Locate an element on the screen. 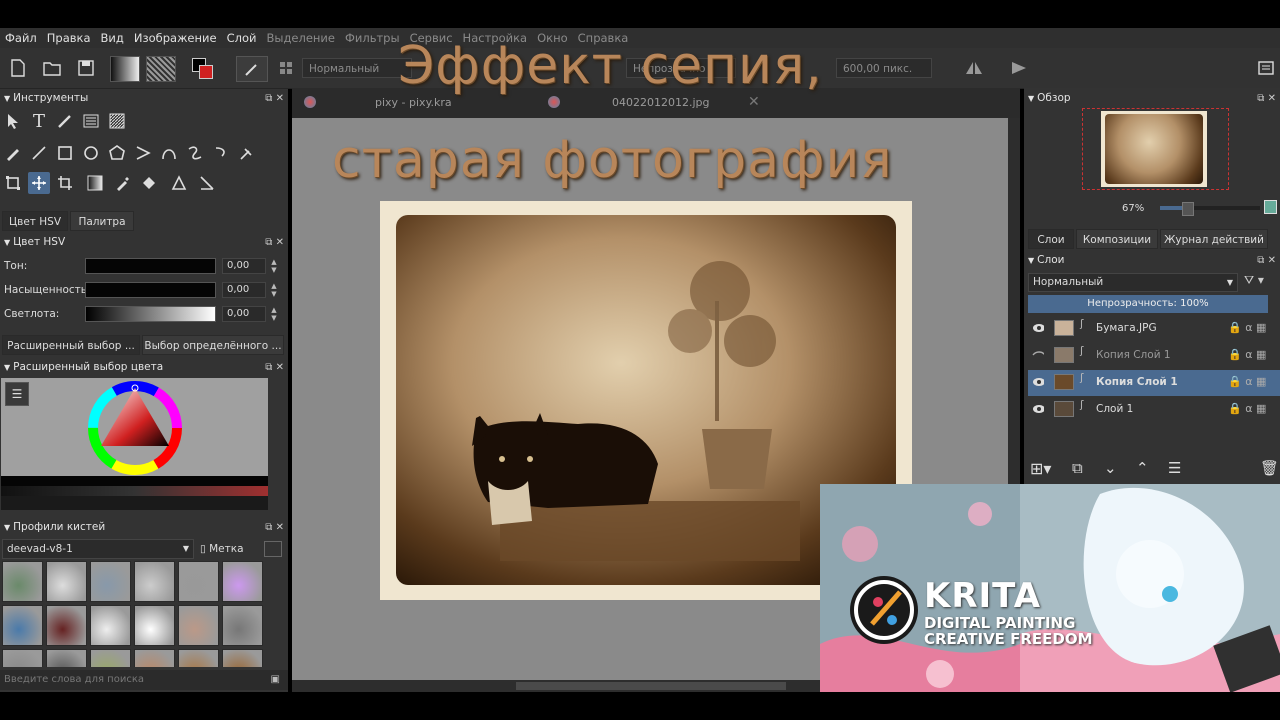 Image resolution: width=1280 pixels, height=720 pixels. tab: Цвет HSV is located at coordinates (35, 221).